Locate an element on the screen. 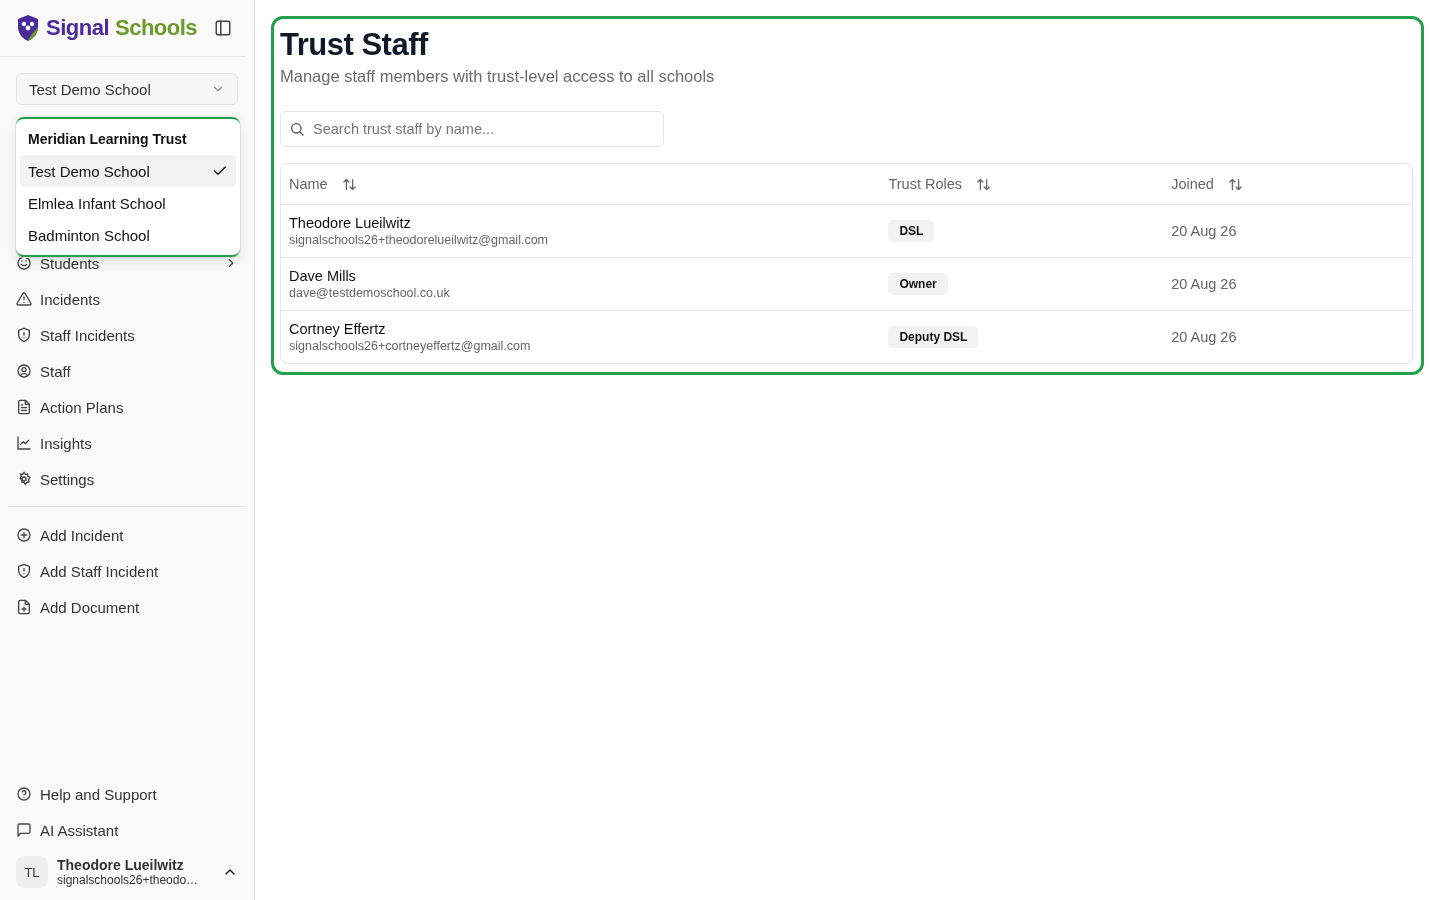 The width and height of the screenshot is (1440, 900). nav-link: Insights is located at coordinates (127, 443).